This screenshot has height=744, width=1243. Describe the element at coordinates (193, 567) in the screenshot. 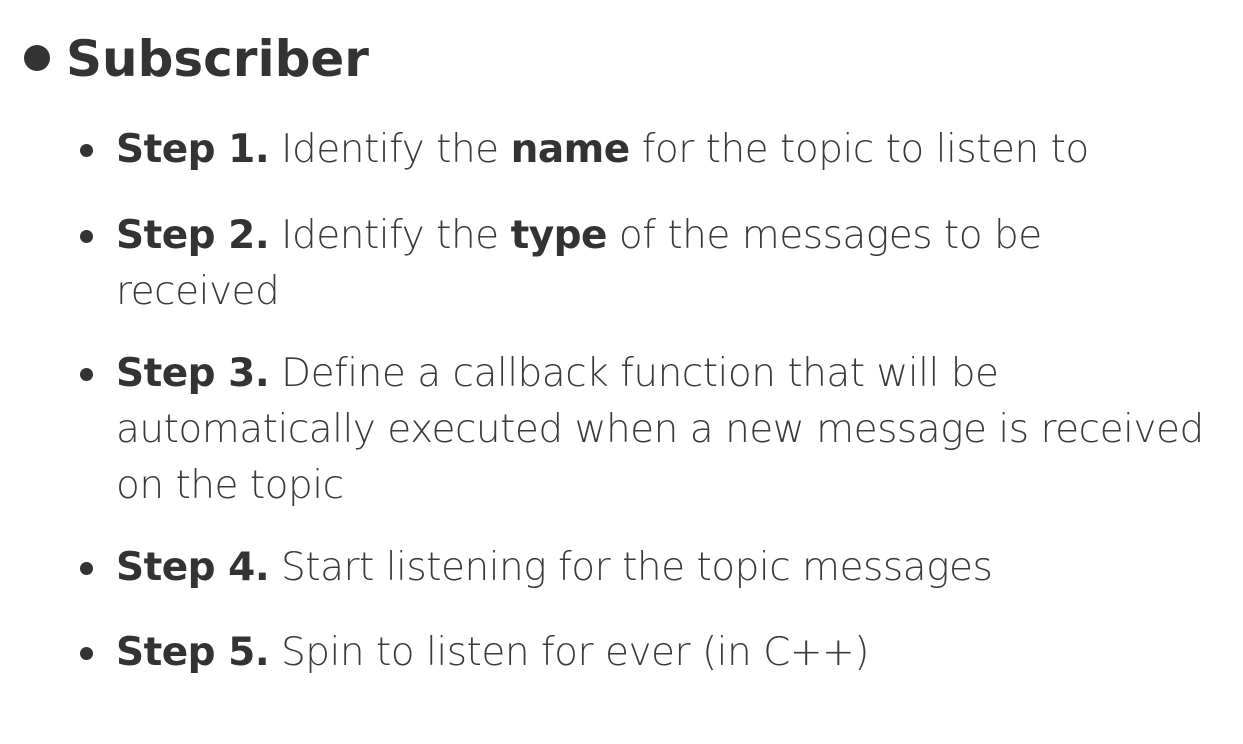

I see `step-label: Step 4.` at that location.